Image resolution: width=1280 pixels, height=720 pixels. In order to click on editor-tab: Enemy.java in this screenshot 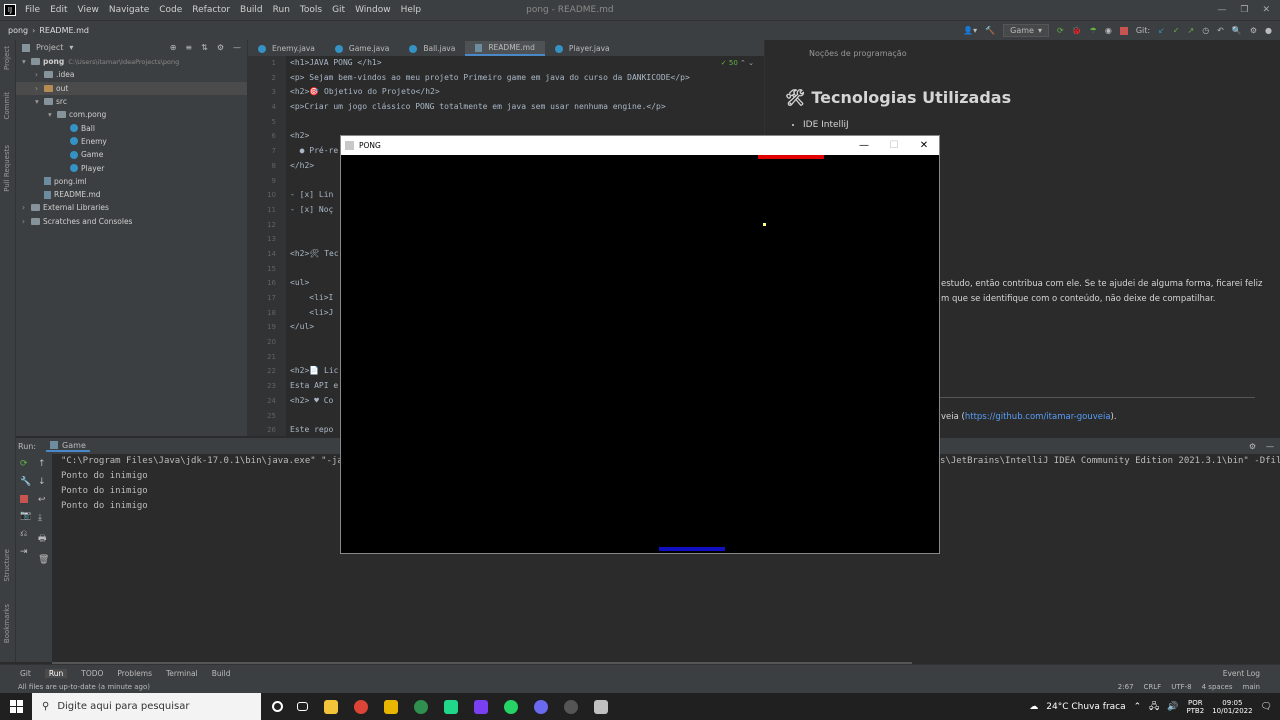, I will do `click(286, 48)`.